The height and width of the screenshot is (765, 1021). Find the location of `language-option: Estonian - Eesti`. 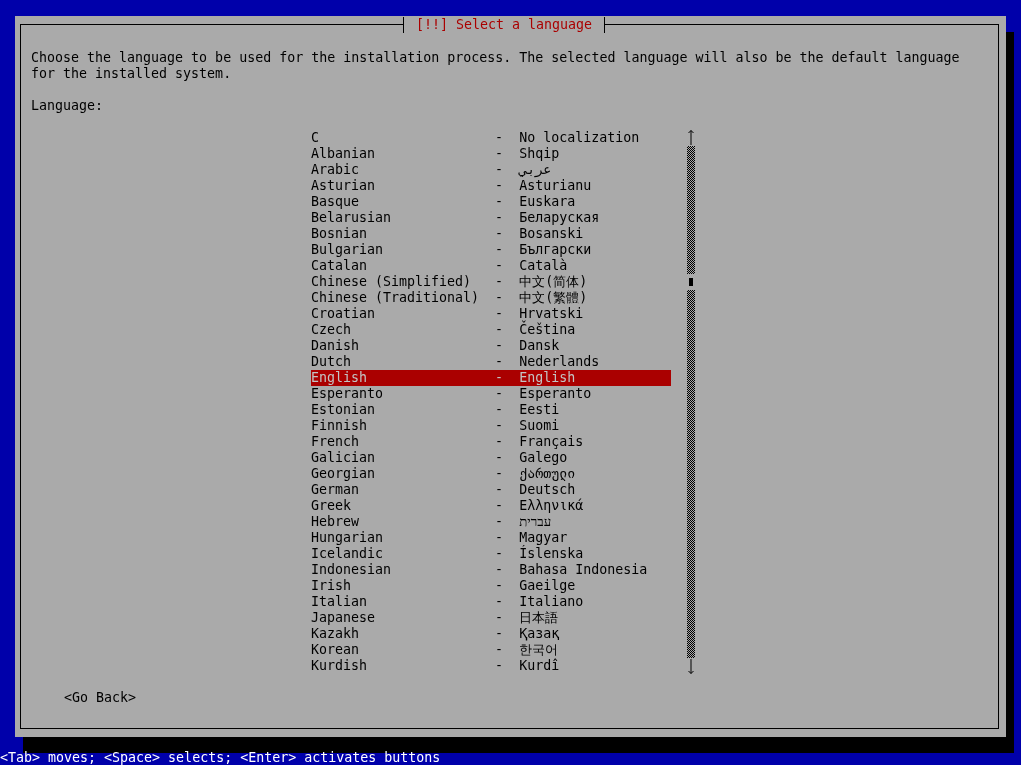

language-option: Estonian - Eesti is located at coordinates (491, 410).